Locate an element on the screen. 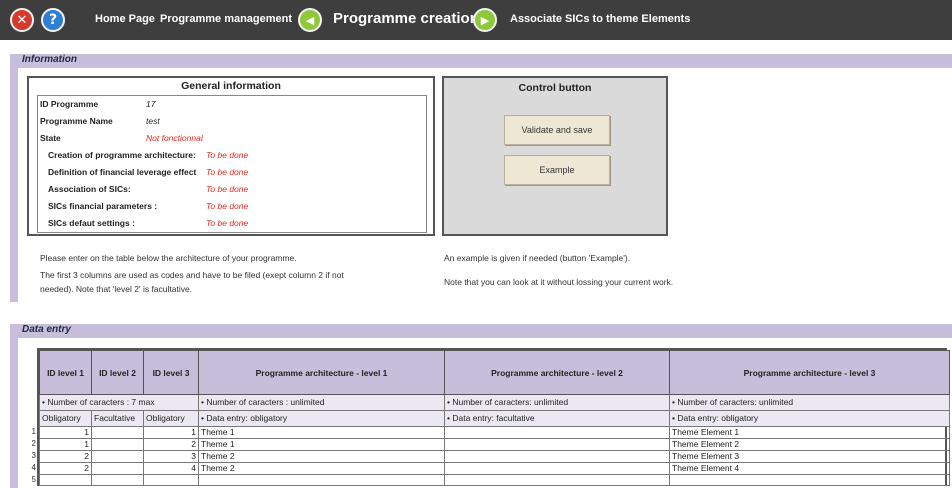  table-row: 2 3 Theme 2 Theme Element 3 is located at coordinates (494, 456).